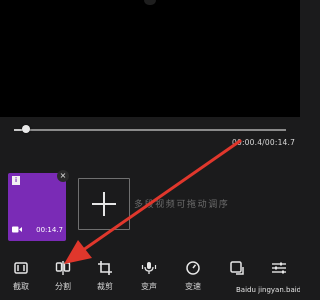  Describe the element at coordinates (279, 268) in the screenshot. I see `adjust-sliders-icon` at that location.